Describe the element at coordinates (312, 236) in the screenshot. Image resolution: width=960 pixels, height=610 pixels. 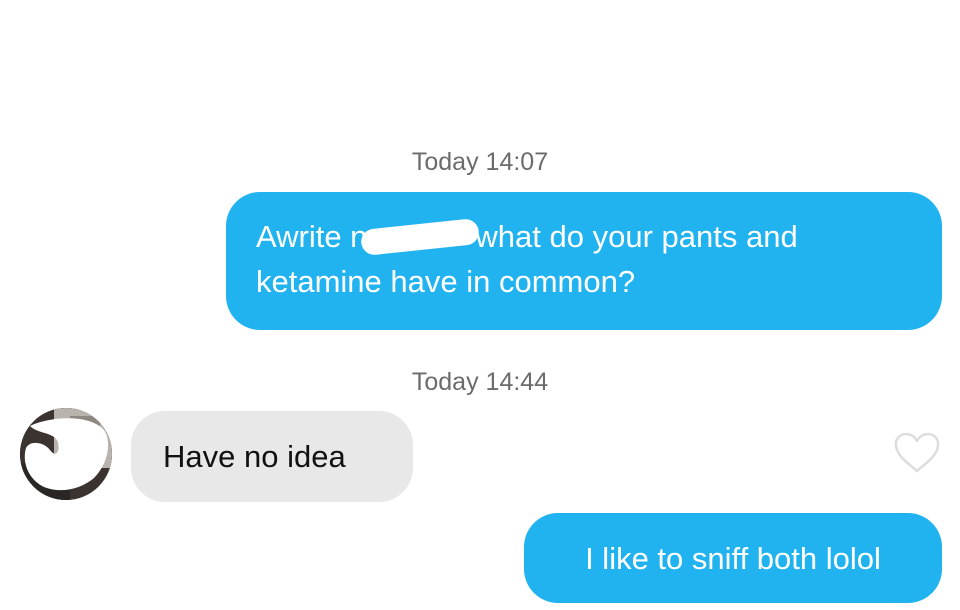
I see `message-text-before-redaction: Awrite n` at that location.